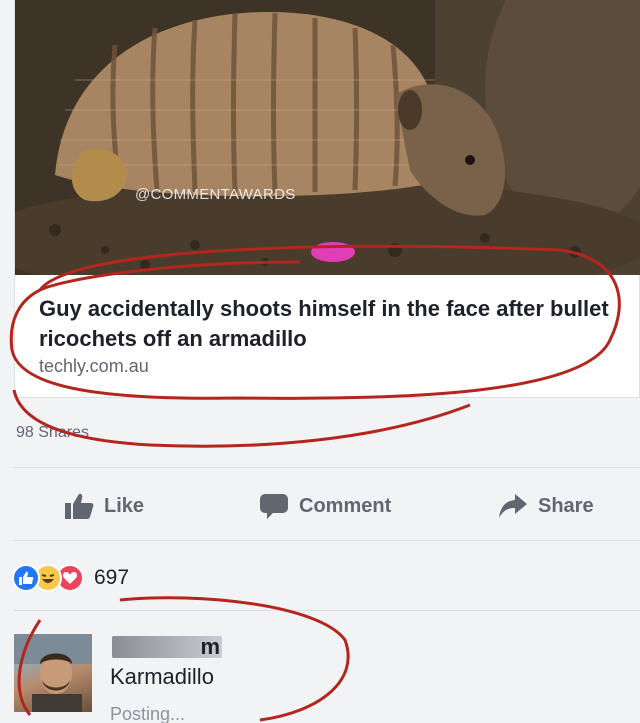  Describe the element at coordinates (274, 506) in the screenshot. I see `comment-icon` at that location.